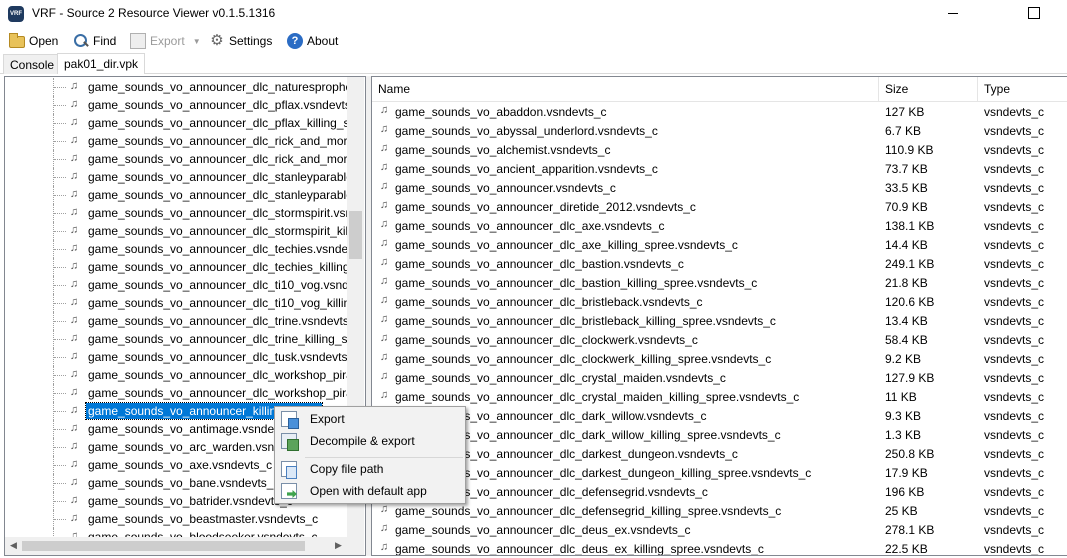  I want to click on tree-horizontal-scrollbar: ◀ ▶, so click(176, 546).